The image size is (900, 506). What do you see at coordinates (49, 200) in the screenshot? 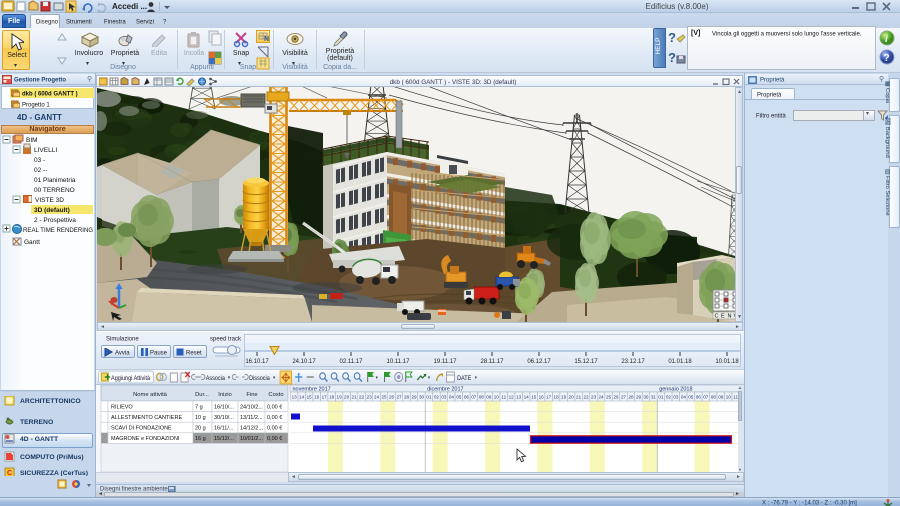
I see `svg-text: VISTE 3D` at bounding box center [49, 200].